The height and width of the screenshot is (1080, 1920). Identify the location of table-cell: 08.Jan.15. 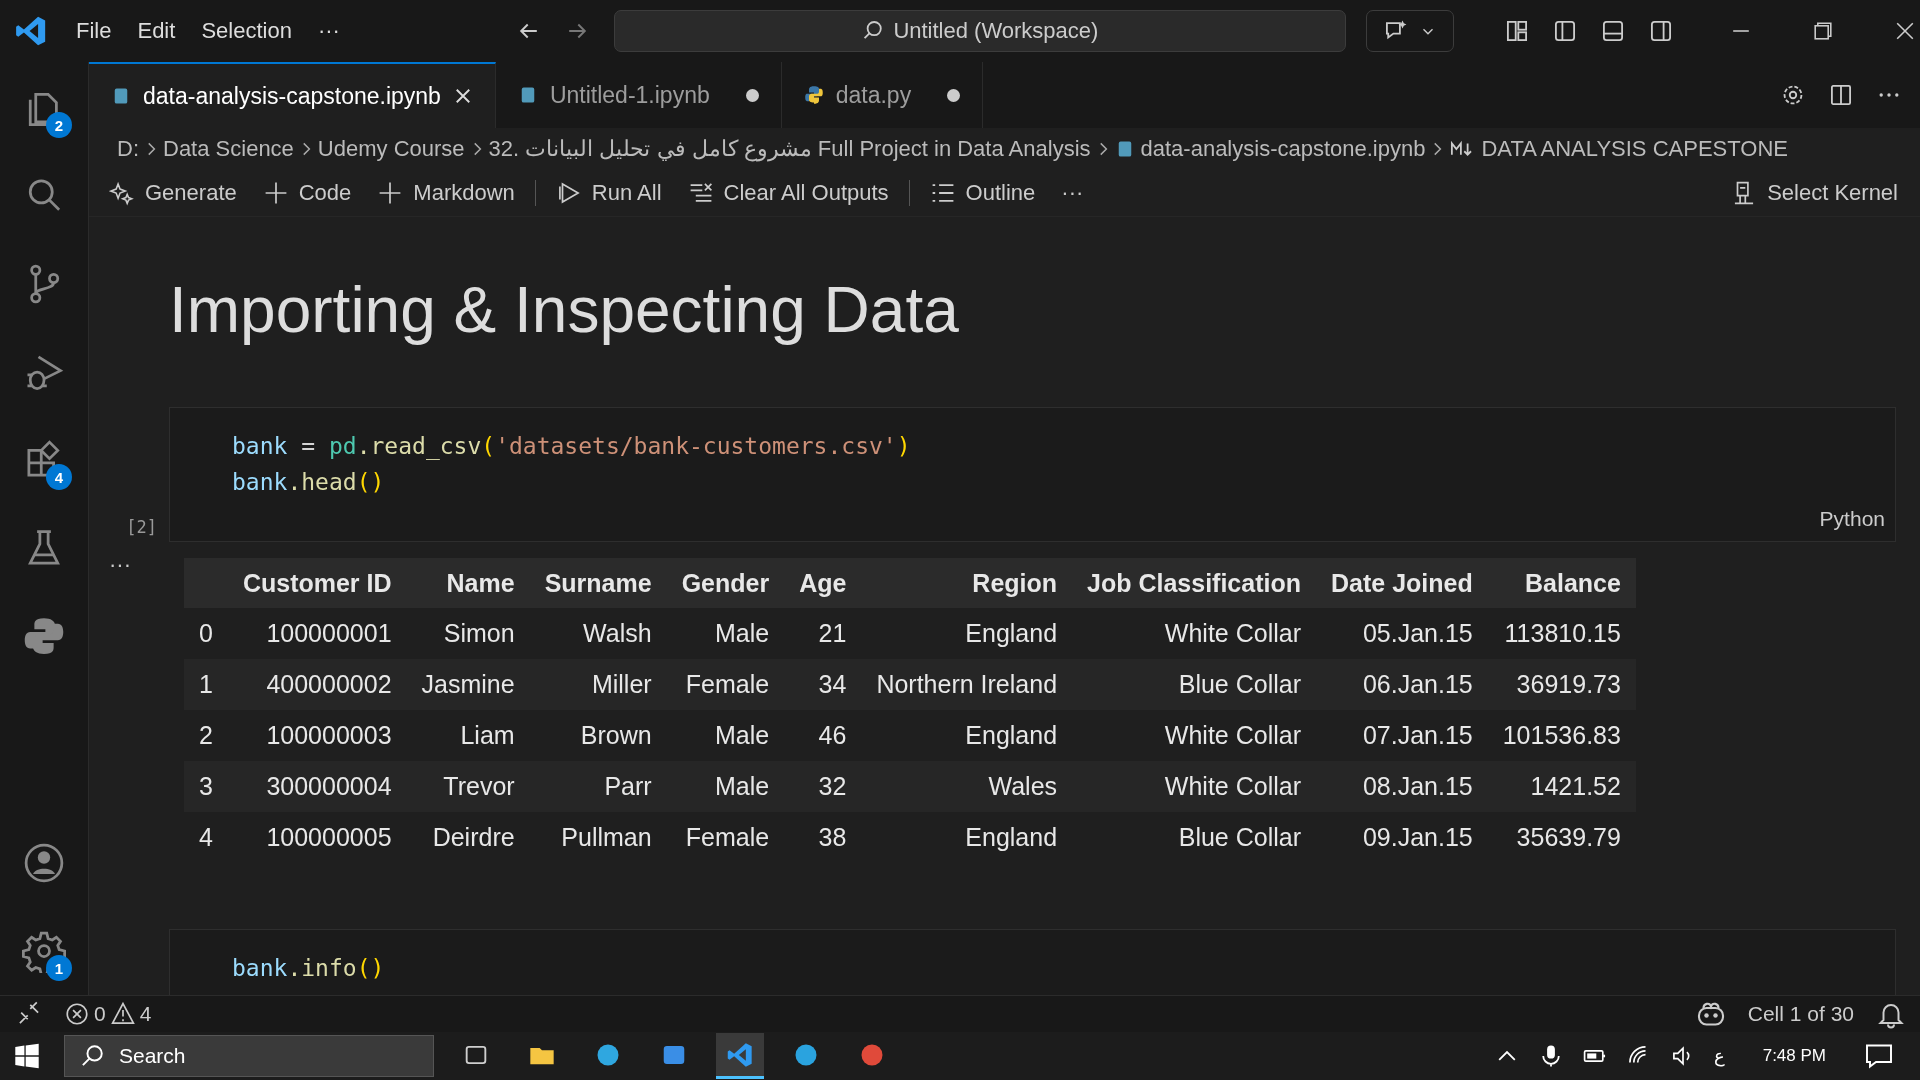
(1402, 786).